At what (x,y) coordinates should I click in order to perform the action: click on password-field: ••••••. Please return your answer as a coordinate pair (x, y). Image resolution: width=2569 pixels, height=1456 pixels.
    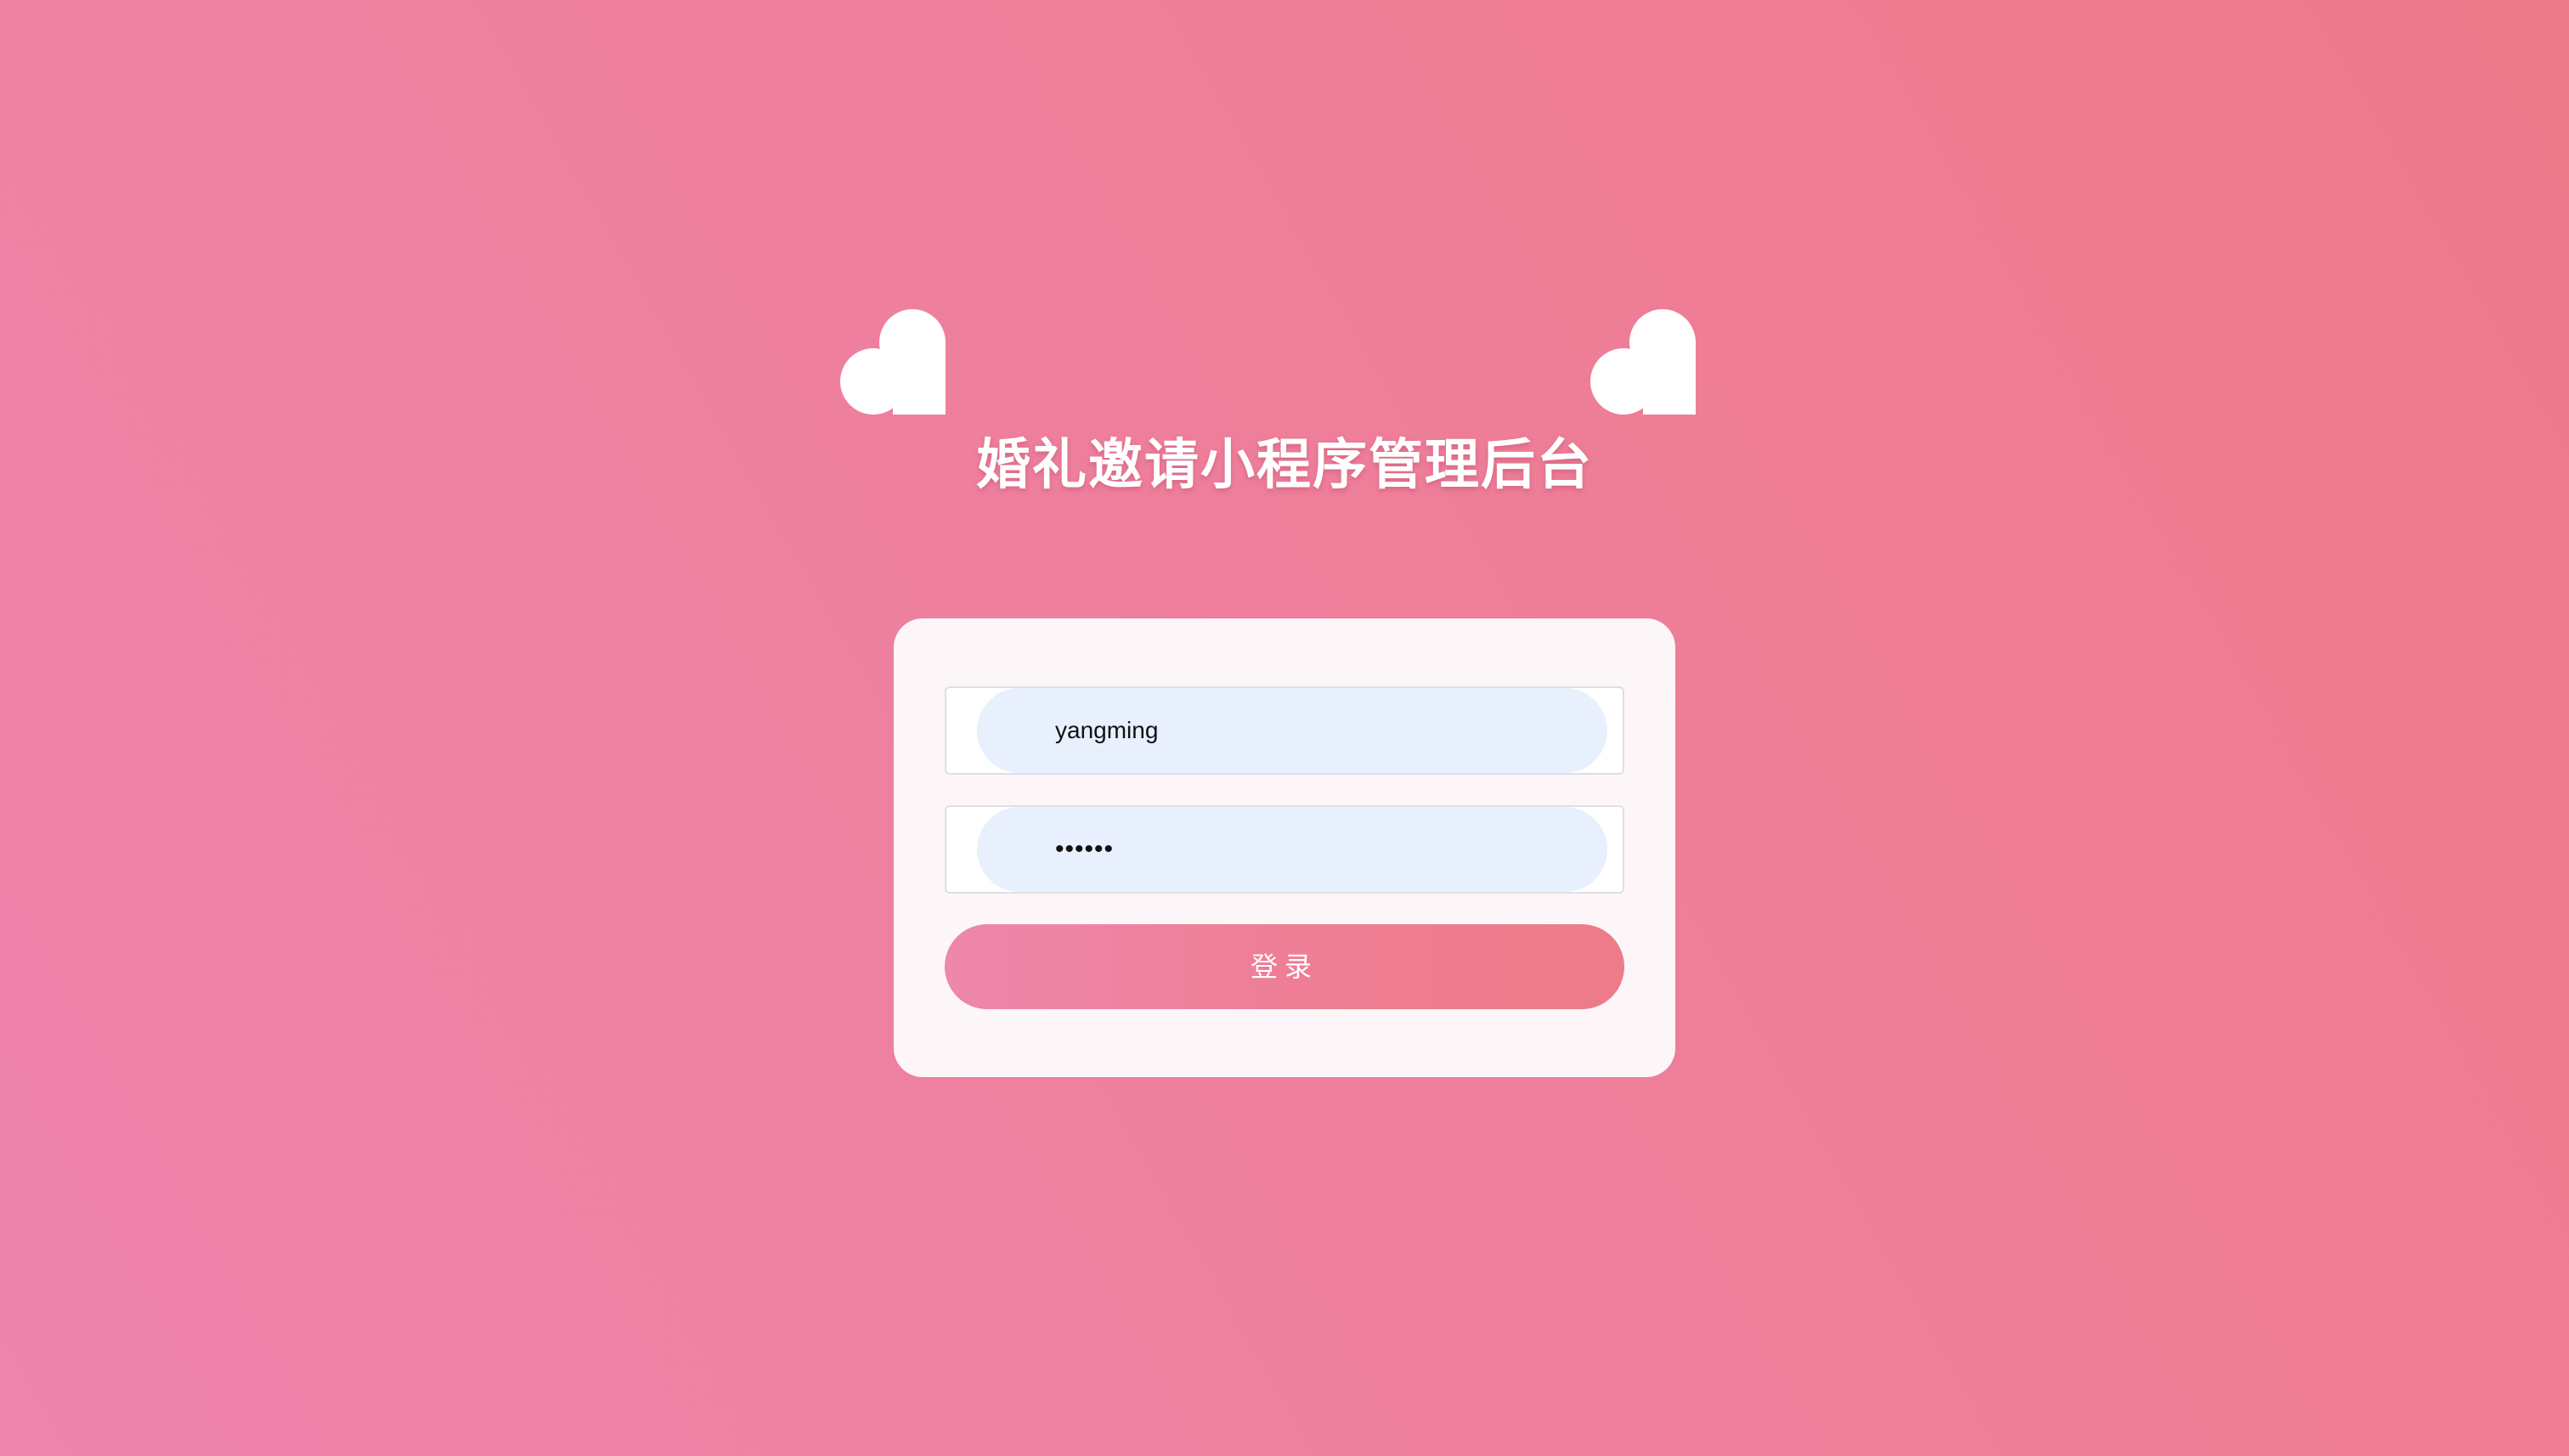
    Looking at the image, I should click on (1284, 850).